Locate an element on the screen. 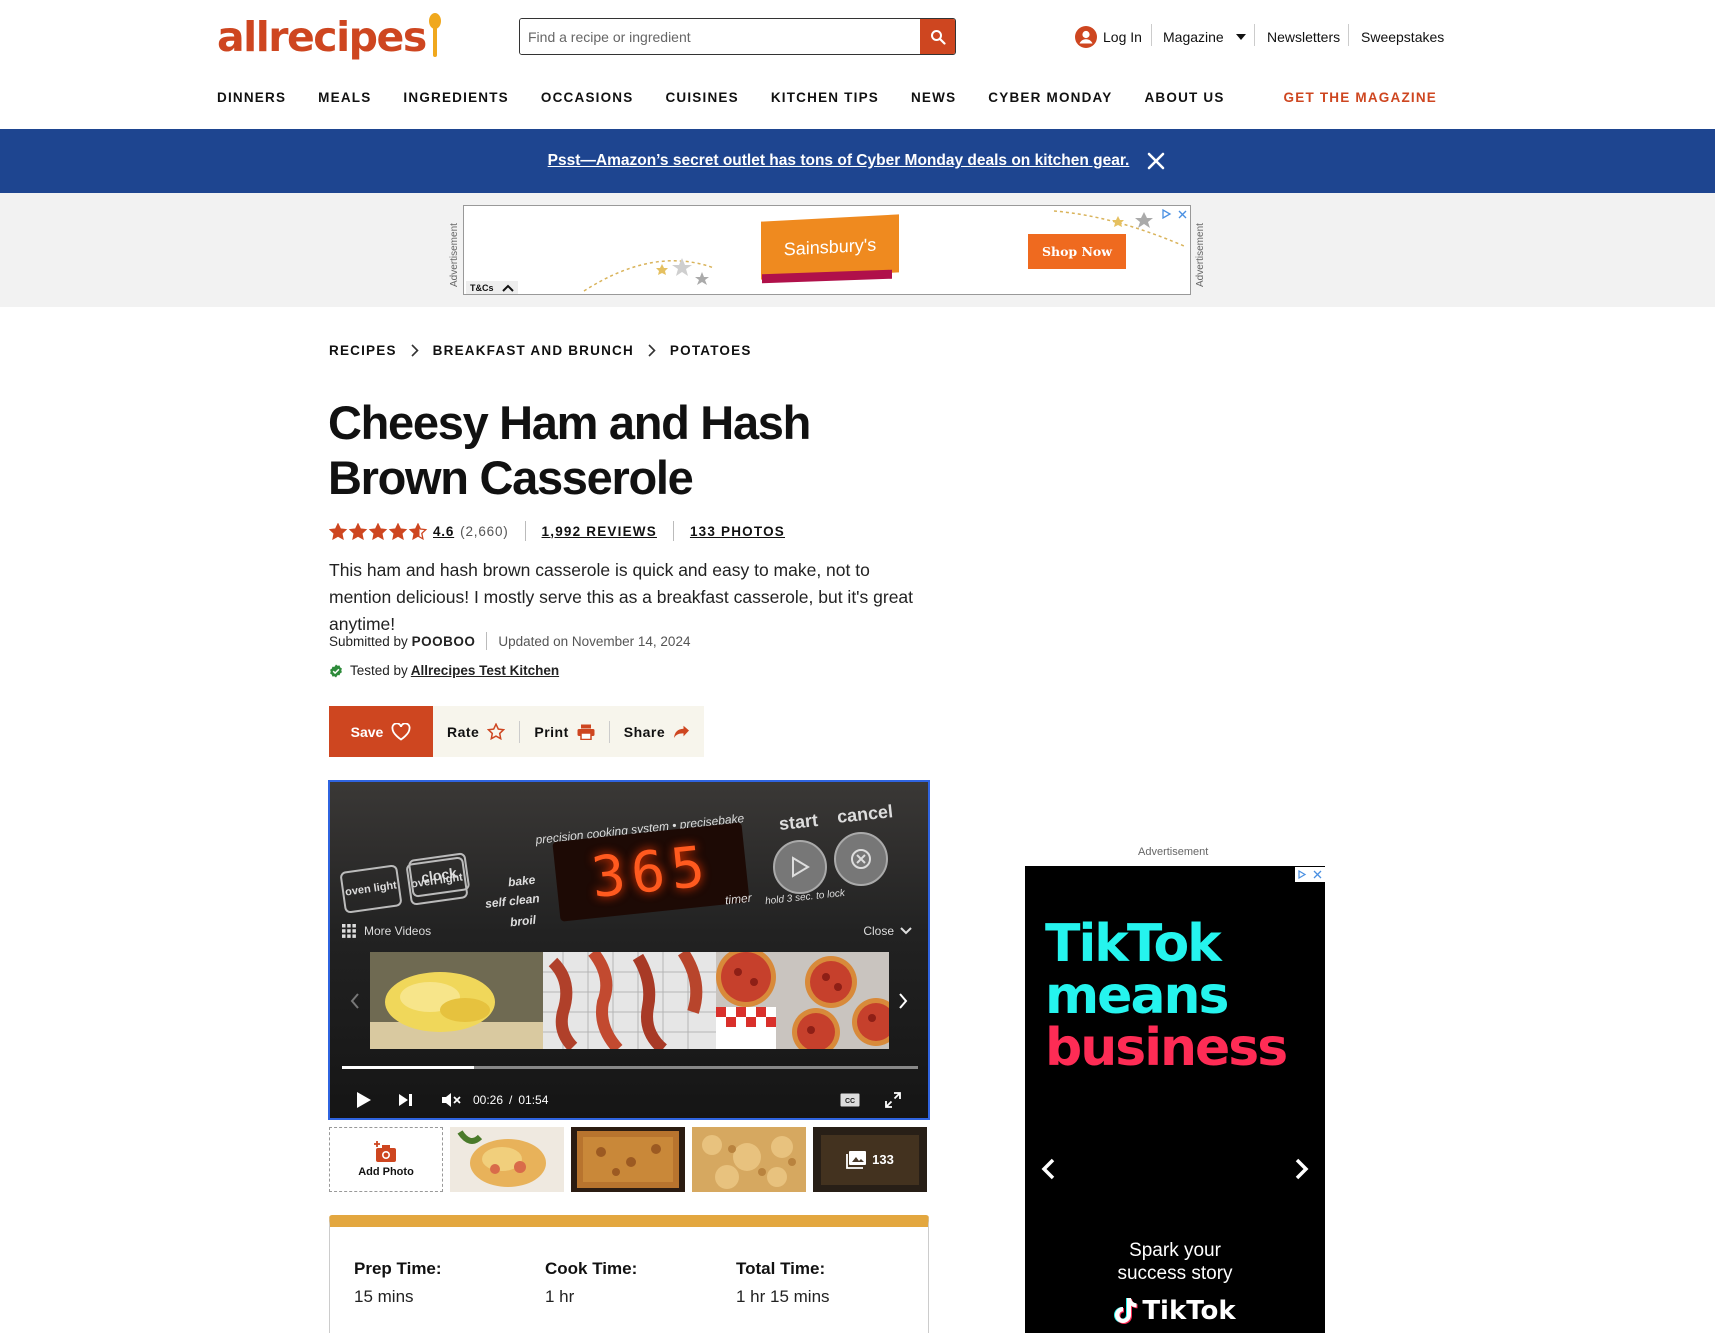 This screenshot has width=1715, height=1333. breadcrumb-breakfast: BREAKFAST AND BRUNCH is located at coordinates (533, 350).